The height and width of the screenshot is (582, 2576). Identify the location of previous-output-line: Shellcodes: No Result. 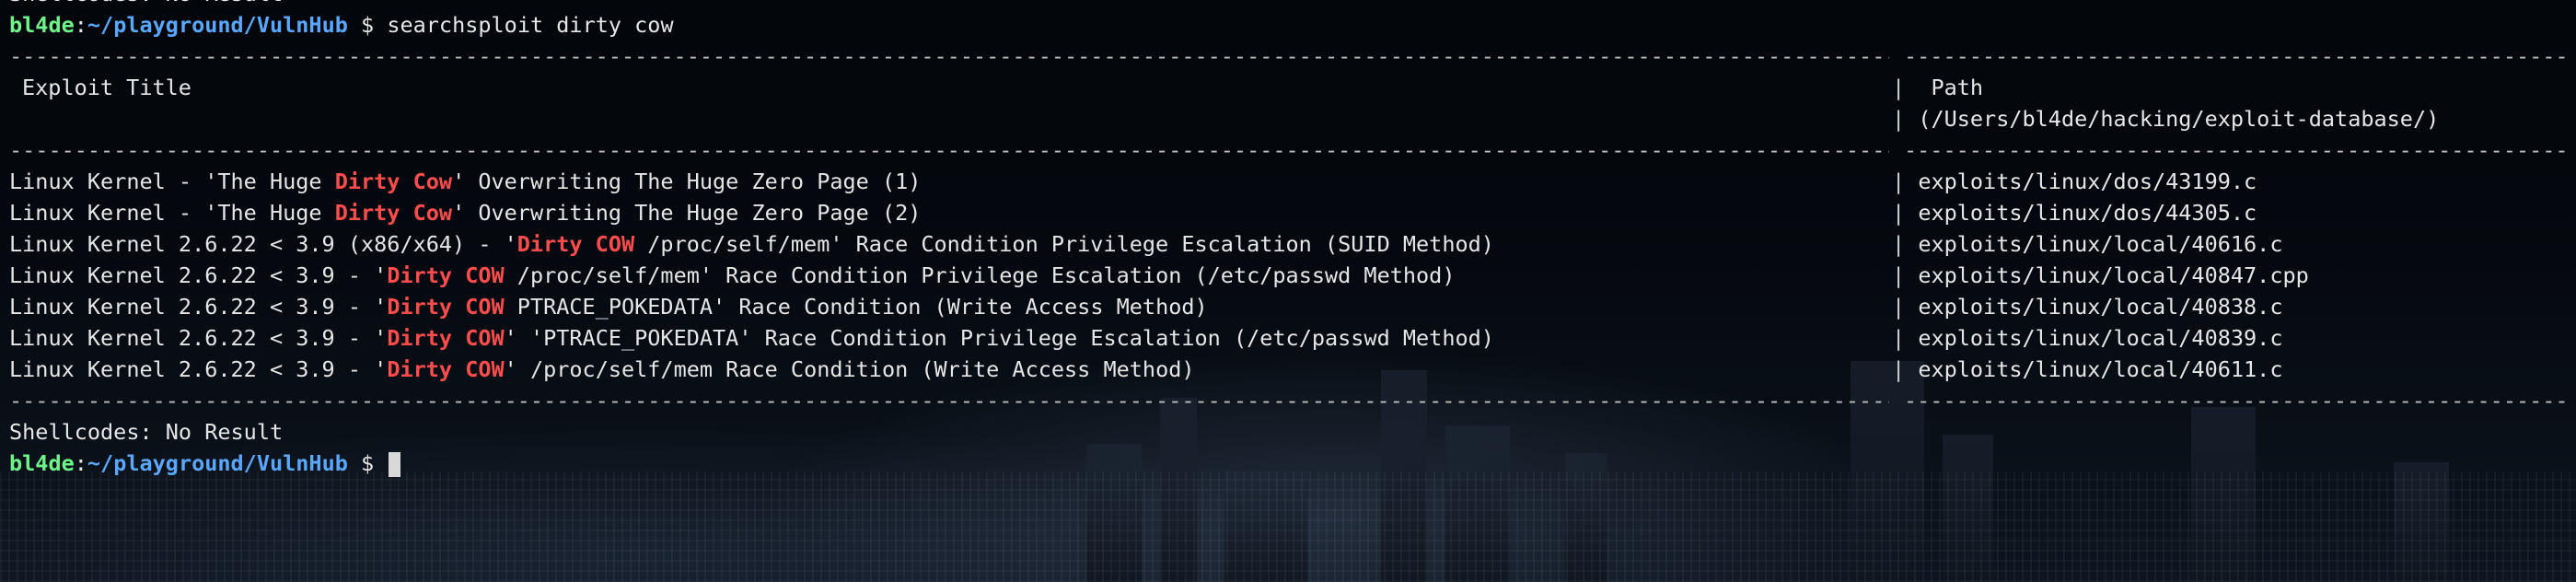
(146, 4).